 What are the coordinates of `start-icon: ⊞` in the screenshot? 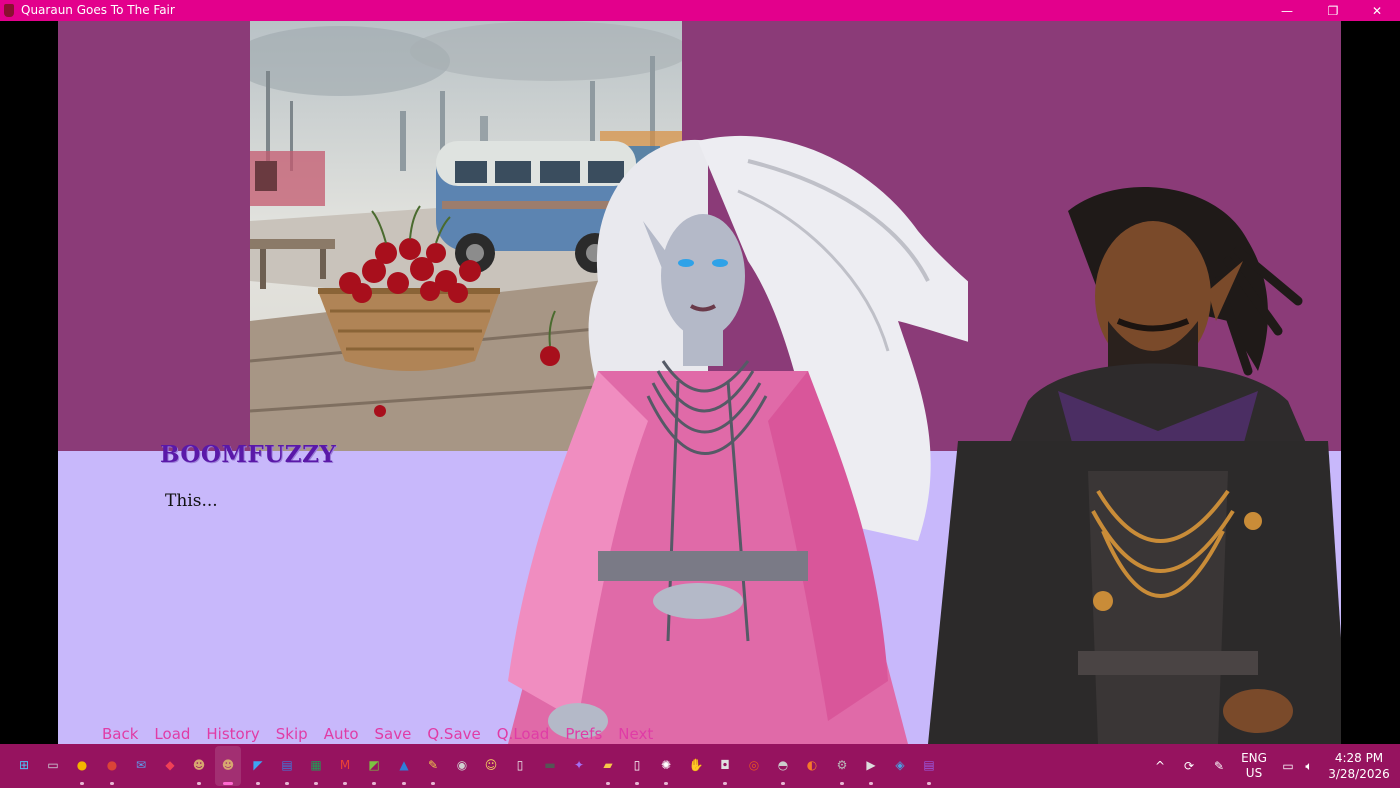 It's located at (24, 765).